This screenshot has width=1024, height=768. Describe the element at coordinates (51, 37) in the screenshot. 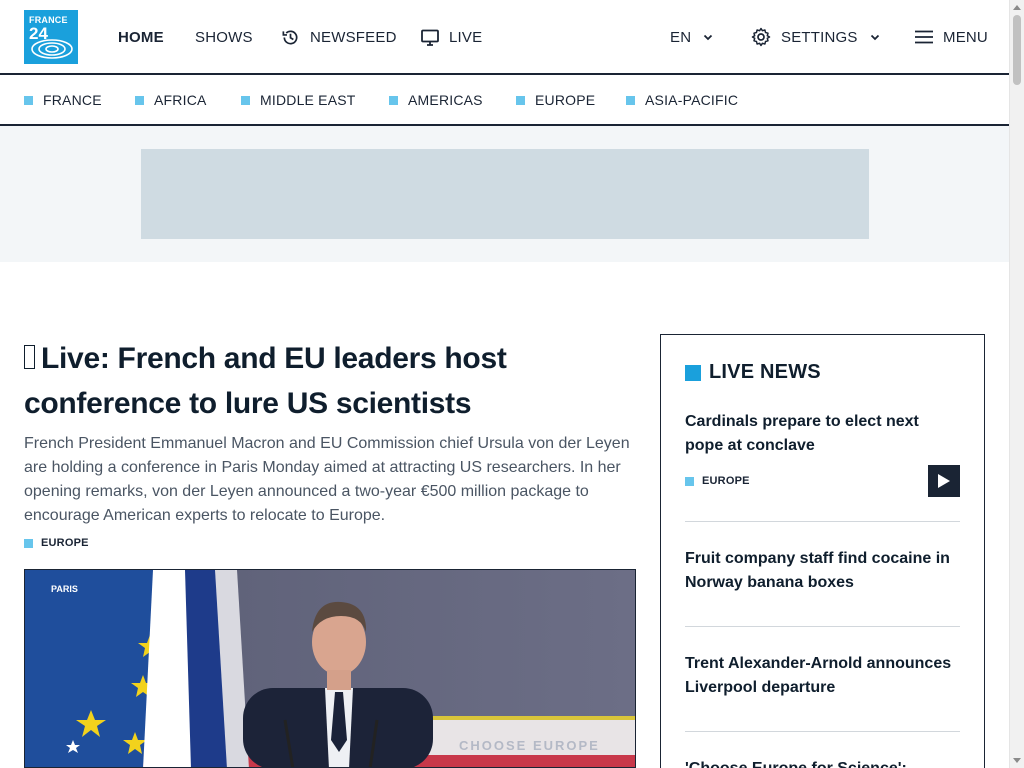

I see `france24-logo: FRANCE 24` at that location.